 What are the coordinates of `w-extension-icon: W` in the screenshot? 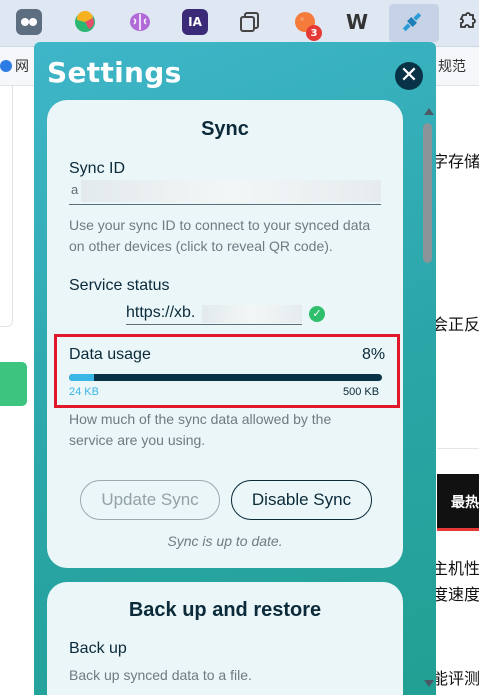 It's located at (357, 22).